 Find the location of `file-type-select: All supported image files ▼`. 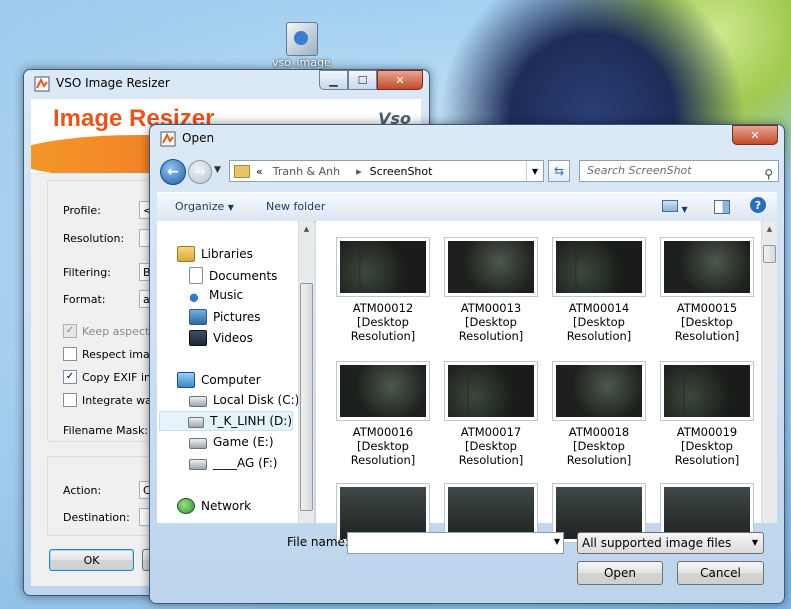

file-type-select: All supported image files ▼ is located at coordinates (670, 543).